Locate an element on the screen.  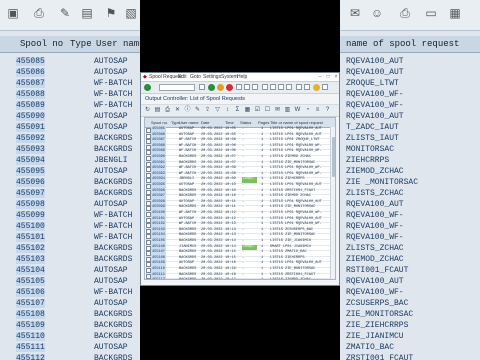
shortcut-icon is located at coordinates (307, 87).